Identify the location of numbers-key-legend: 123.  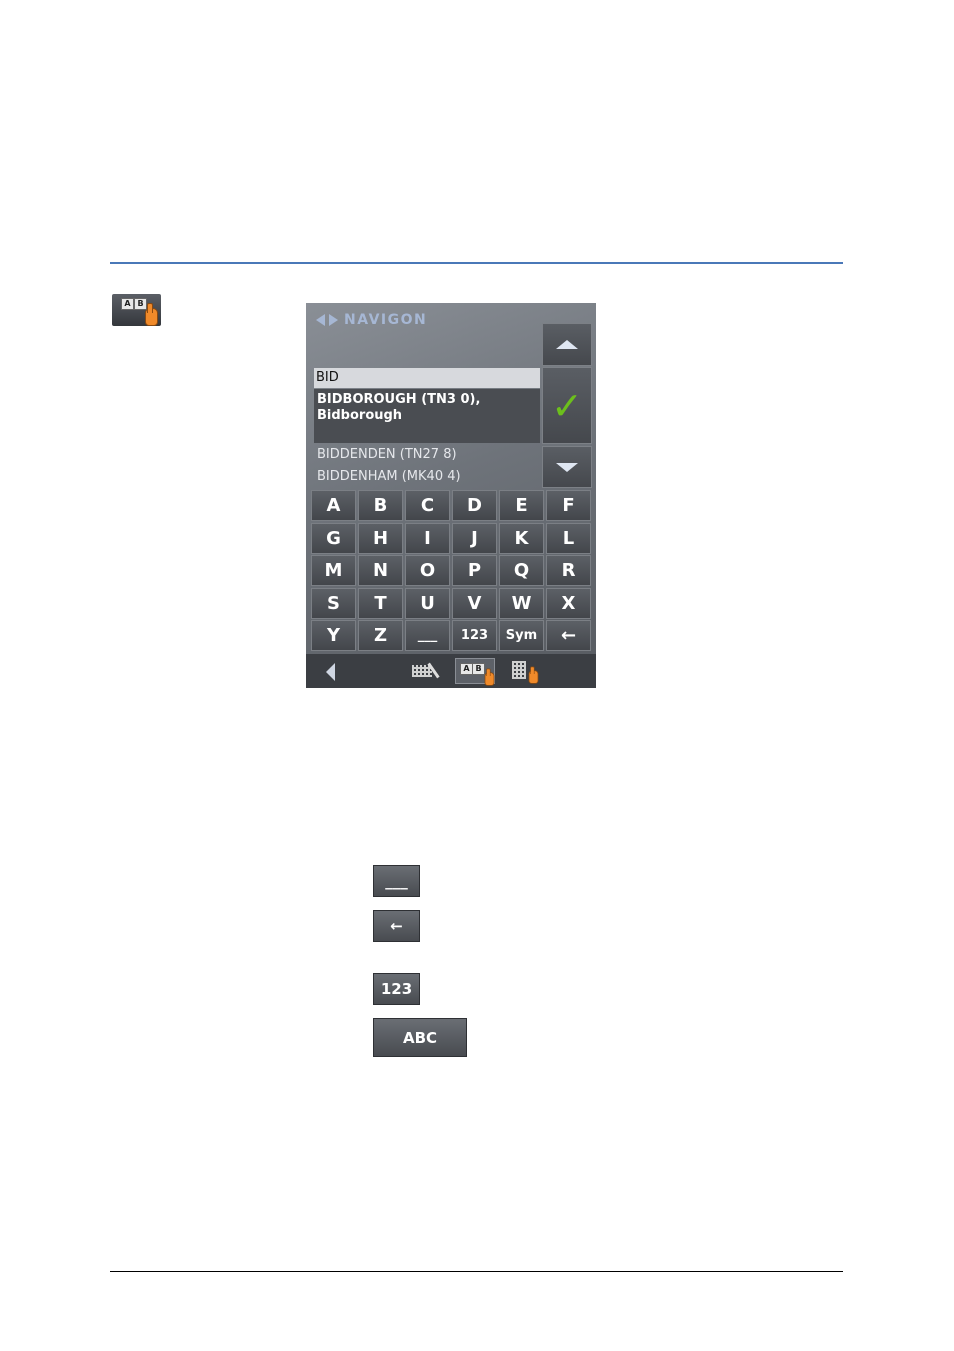
(396, 989).